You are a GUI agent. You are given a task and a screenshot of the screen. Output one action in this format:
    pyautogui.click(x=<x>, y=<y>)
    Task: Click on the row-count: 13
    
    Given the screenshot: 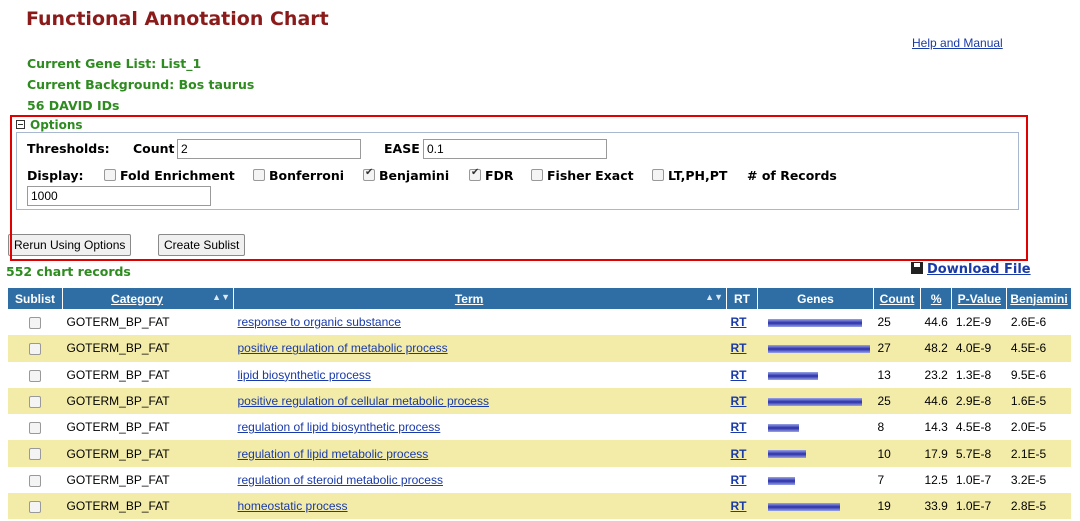 What is the action you would take?
    pyautogui.click(x=884, y=374)
    